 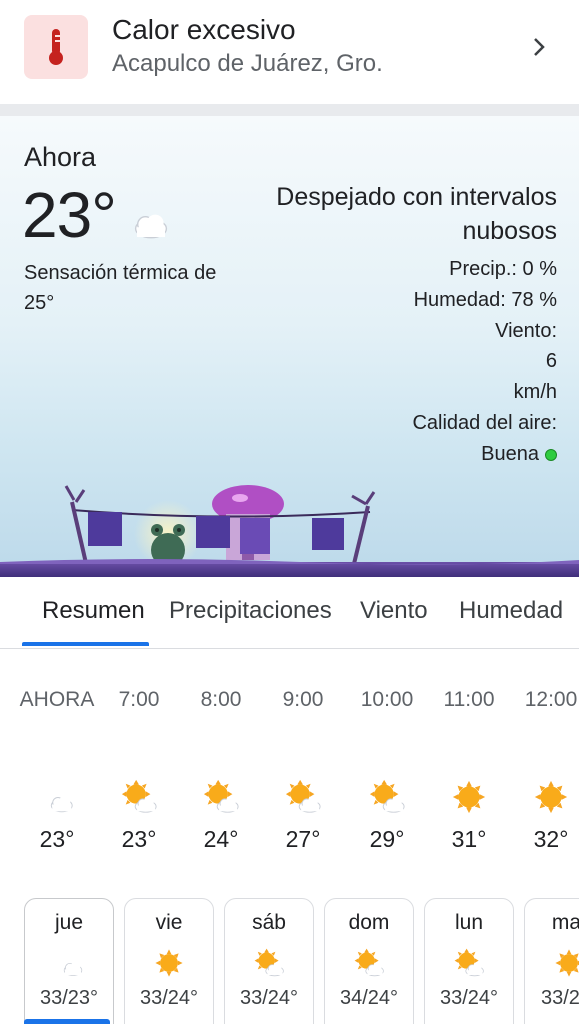 What do you see at coordinates (85, 644) in the screenshot?
I see `active-tab-indicator` at bounding box center [85, 644].